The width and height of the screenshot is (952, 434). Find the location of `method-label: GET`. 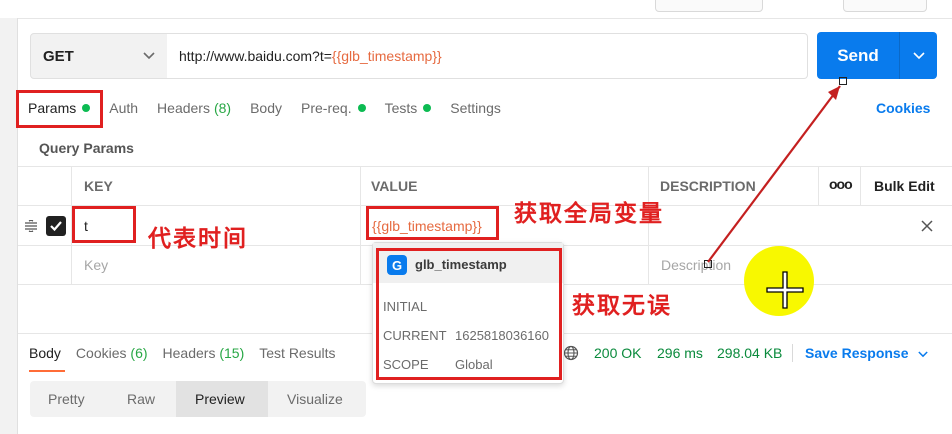

method-label: GET is located at coordinates (58, 56).